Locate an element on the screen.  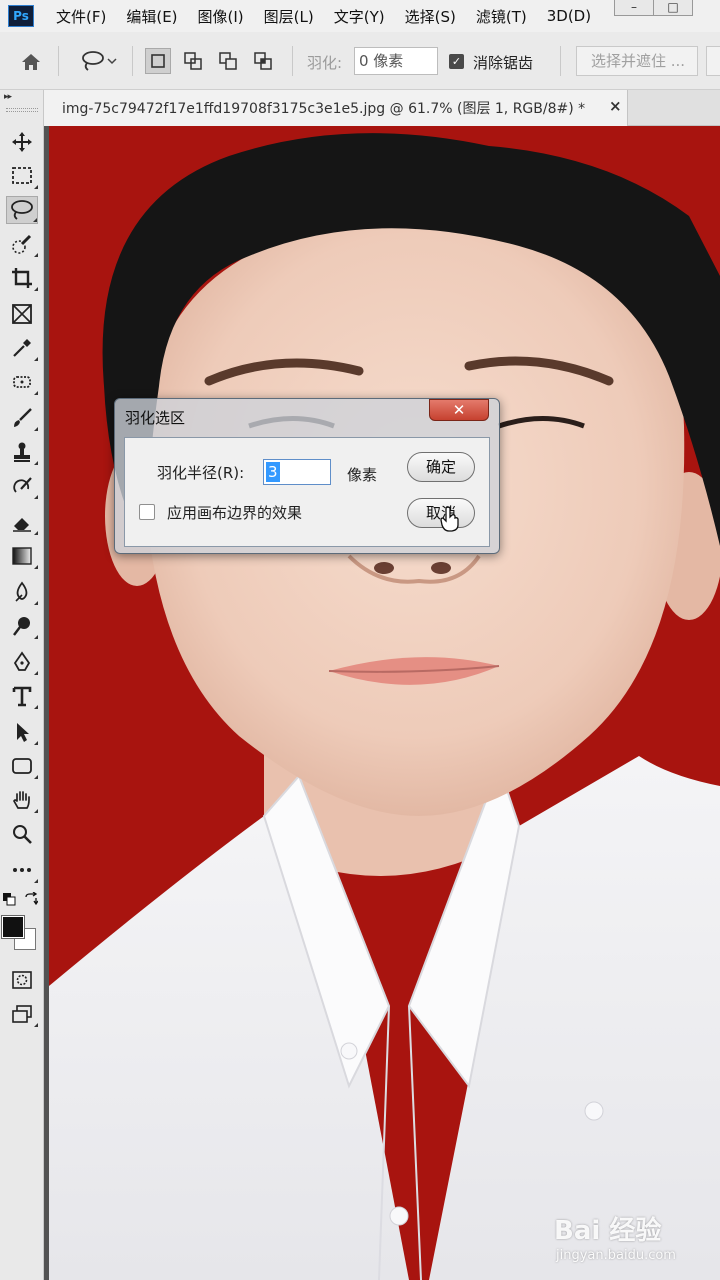
new-selection-icon is located at coordinates (158, 61).